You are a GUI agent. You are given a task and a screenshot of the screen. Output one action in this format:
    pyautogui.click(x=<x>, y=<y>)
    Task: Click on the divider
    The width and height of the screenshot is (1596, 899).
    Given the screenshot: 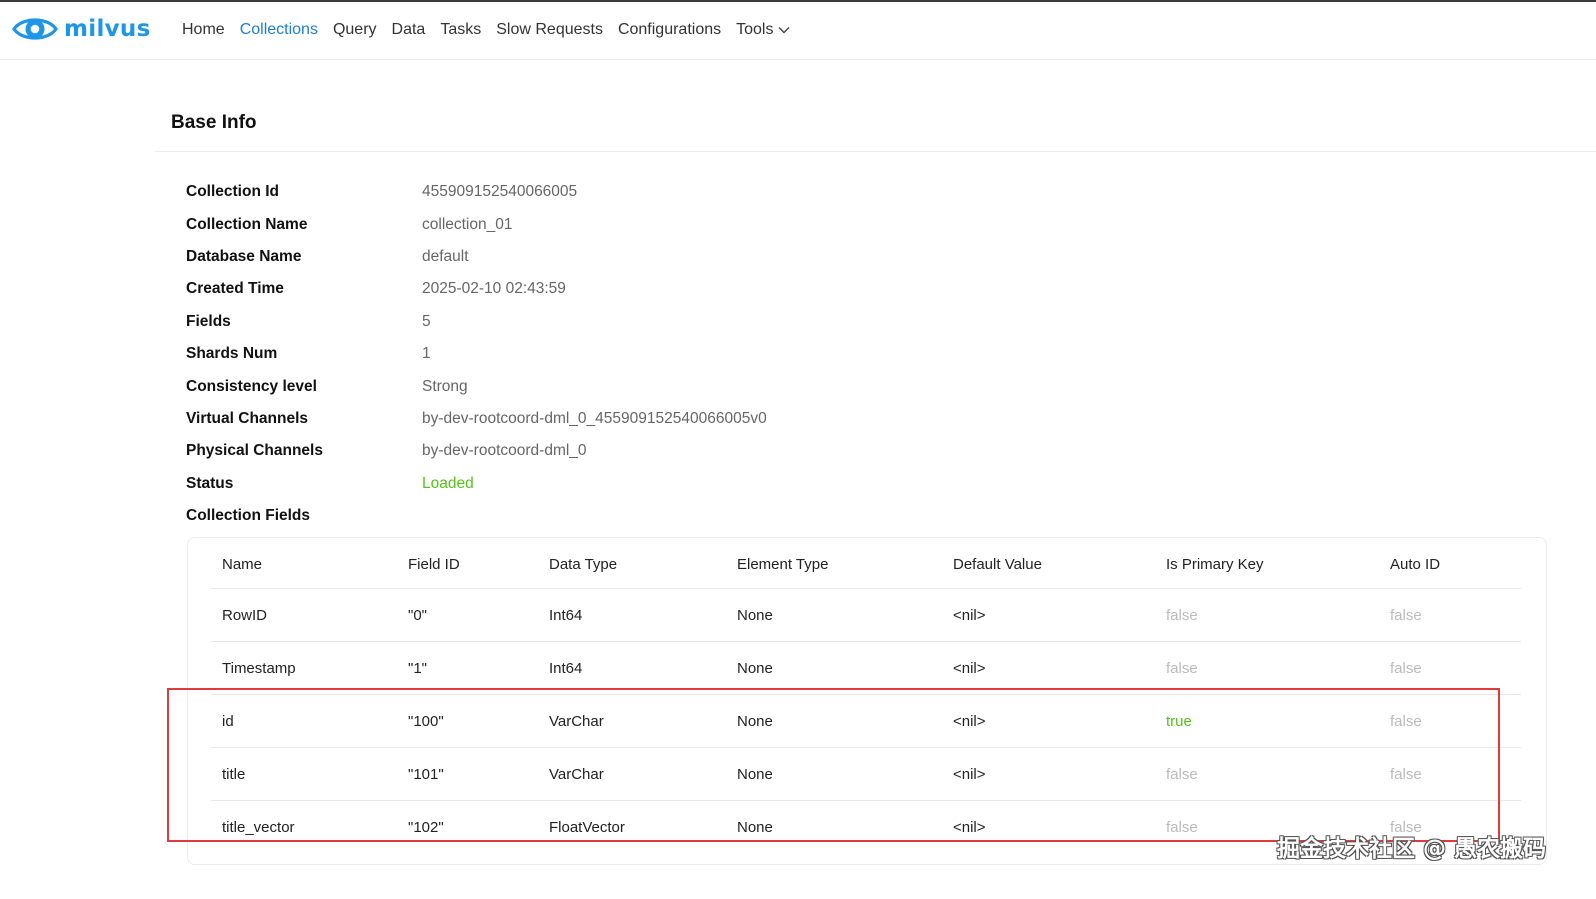 What is the action you would take?
    pyautogui.click(x=875, y=151)
    